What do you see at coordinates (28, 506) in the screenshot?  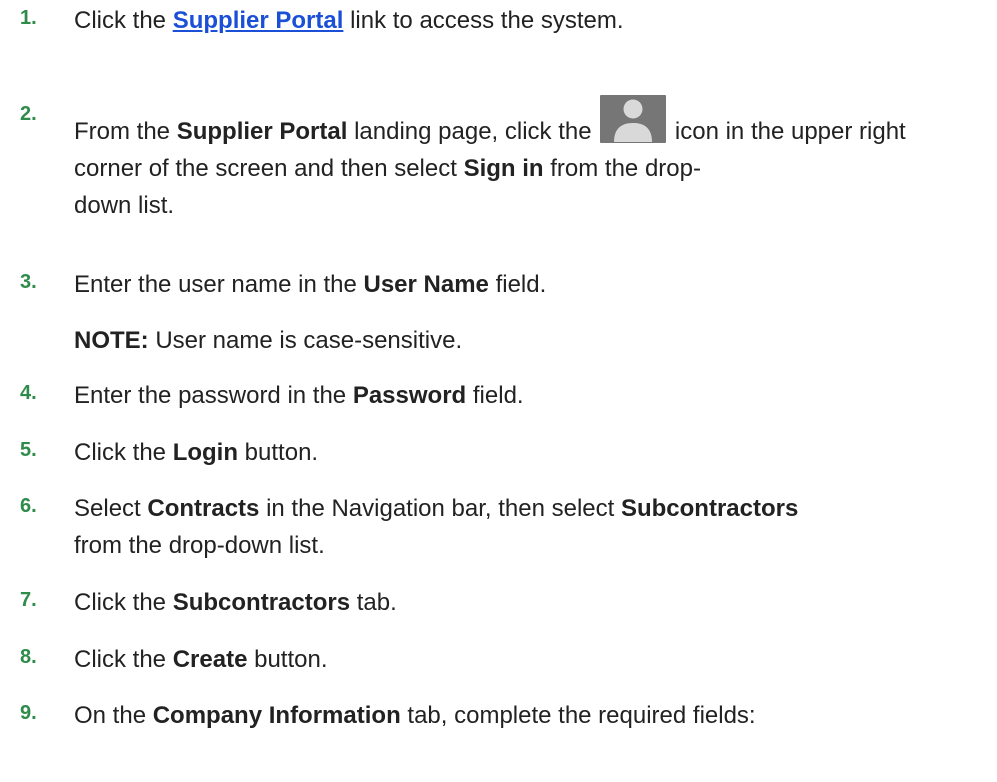 I see `step-number: 6.` at bounding box center [28, 506].